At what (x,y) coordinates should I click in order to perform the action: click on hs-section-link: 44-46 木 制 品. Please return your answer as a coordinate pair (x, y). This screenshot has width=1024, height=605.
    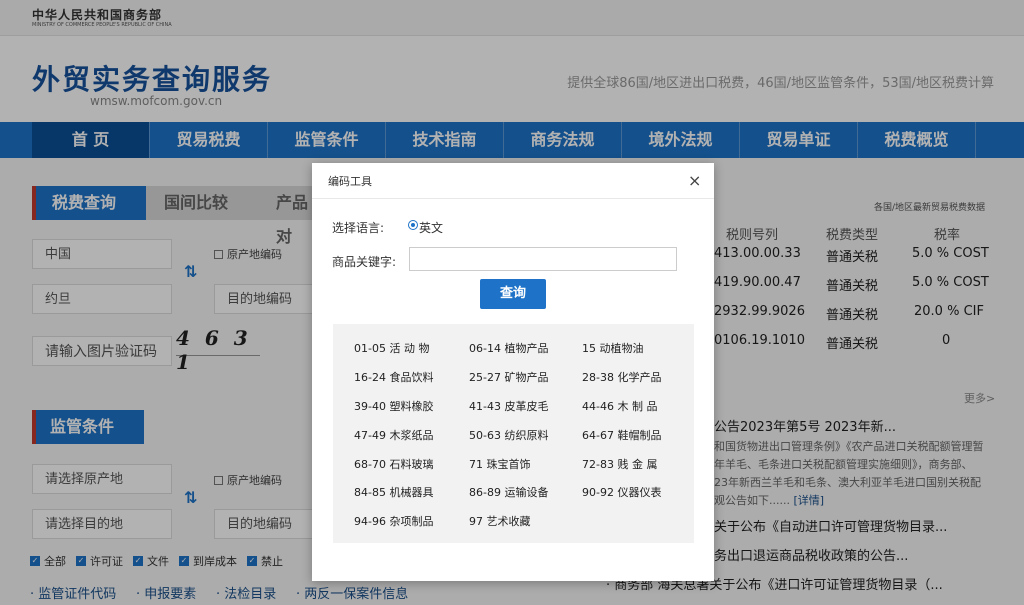
    Looking at the image, I should click on (619, 406).